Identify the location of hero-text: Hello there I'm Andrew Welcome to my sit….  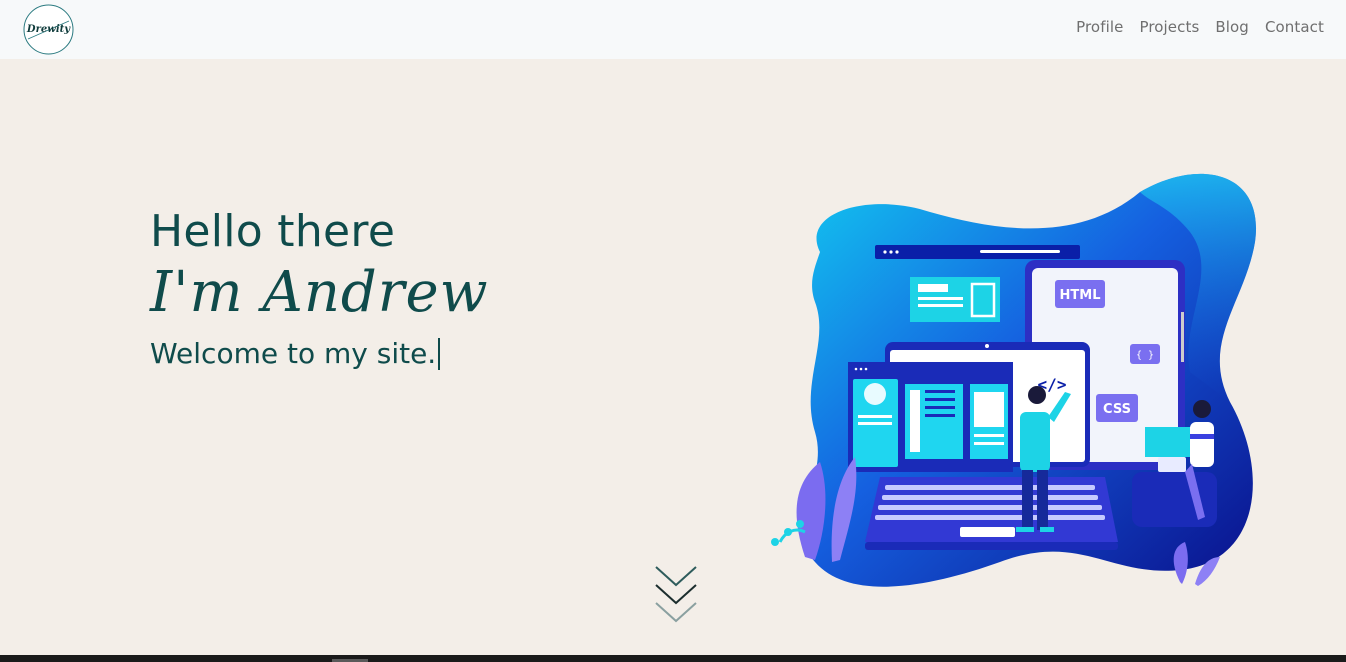
(319, 289).